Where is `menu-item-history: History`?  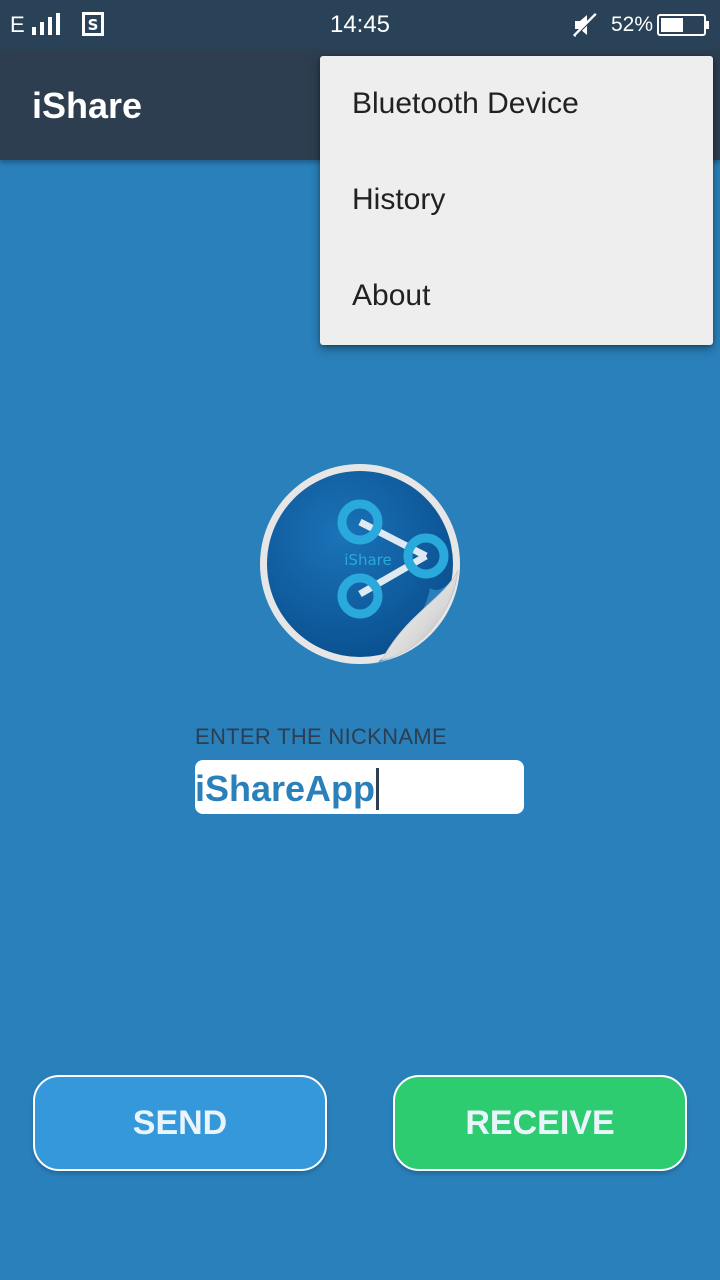
menu-item-history: History is located at coordinates (516, 200).